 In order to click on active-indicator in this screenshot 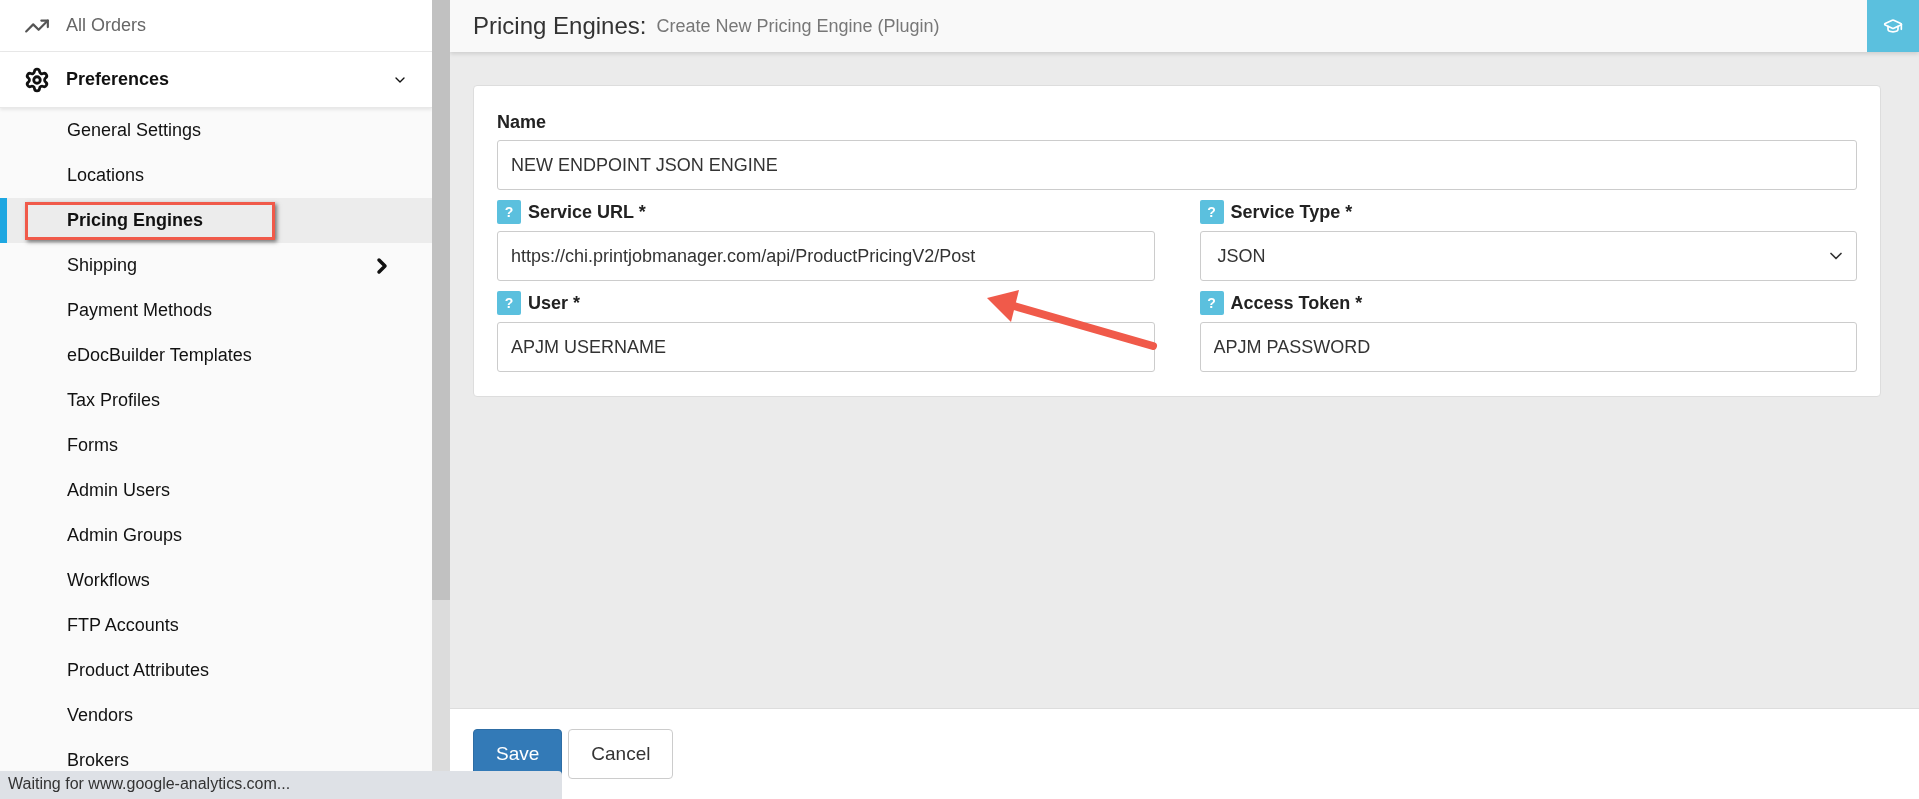, I will do `click(3, 220)`.